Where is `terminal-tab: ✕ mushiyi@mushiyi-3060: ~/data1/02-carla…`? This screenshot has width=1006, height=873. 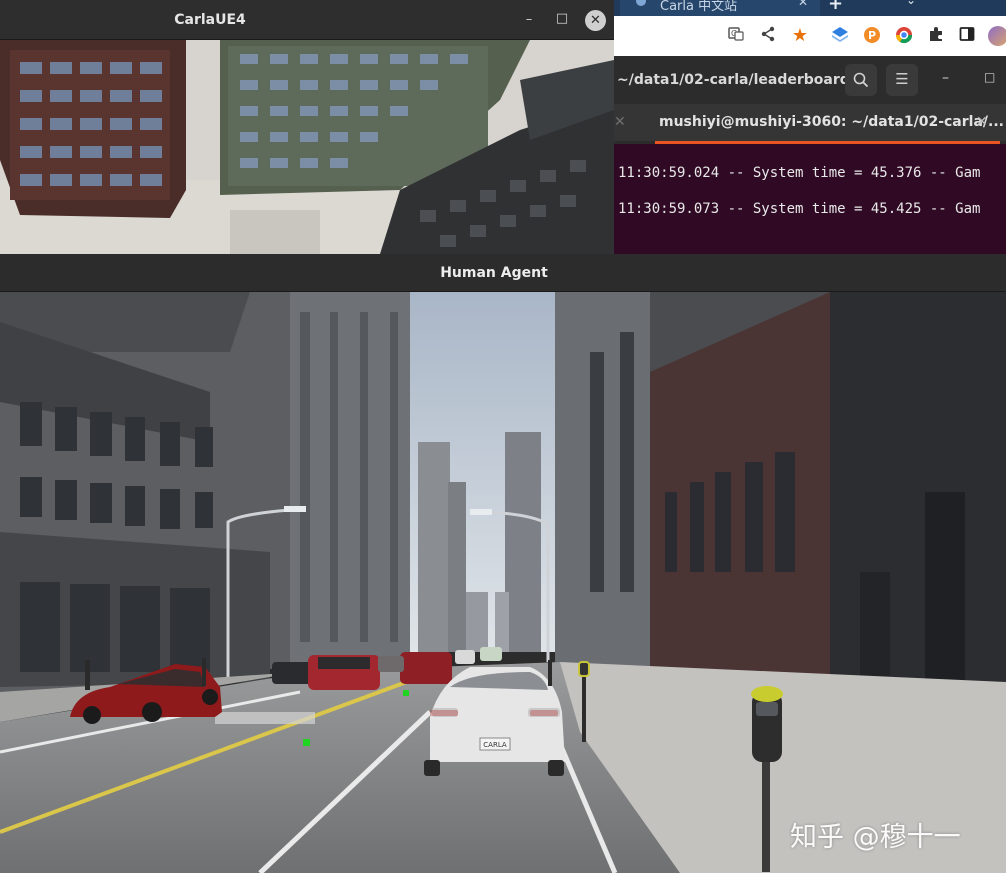
terminal-tab: ✕ mushiyi@mushiyi-3060: ~/data1/02-carla… is located at coordinates (810, 122).